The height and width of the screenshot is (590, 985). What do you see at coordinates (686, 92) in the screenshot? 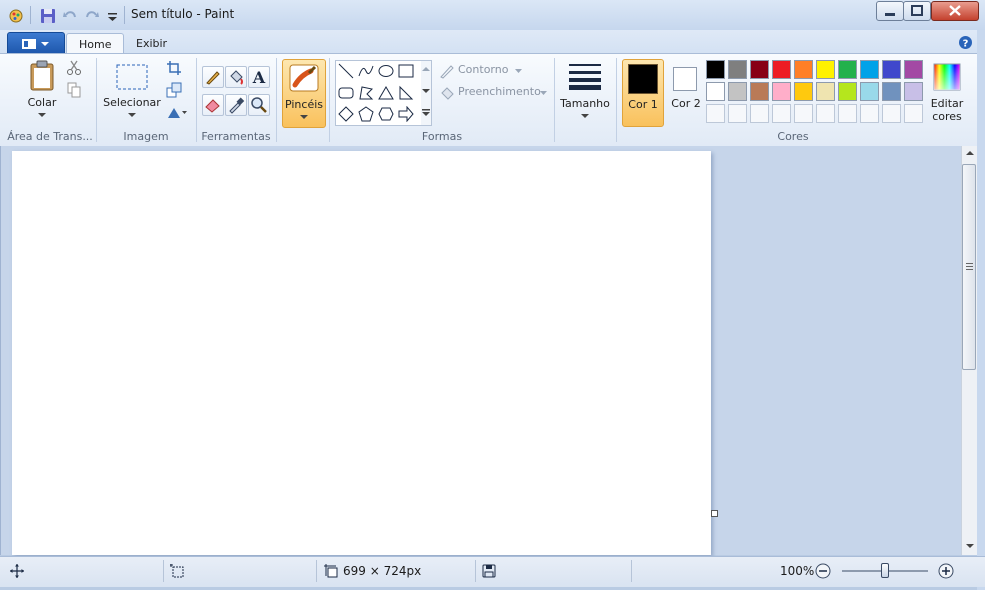
I see `color2-button: Cor 2` at bounding box center [686, 92].